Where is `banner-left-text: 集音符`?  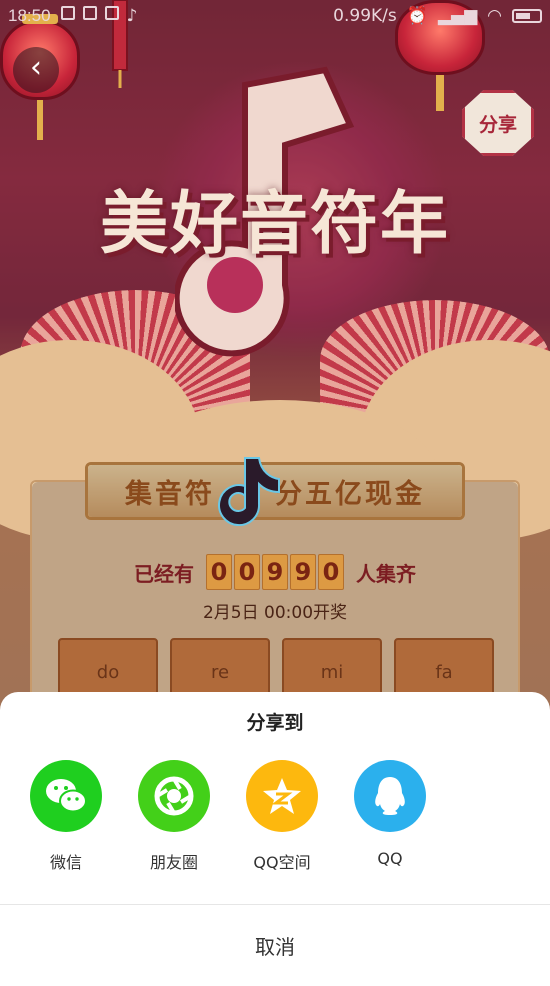
banner-left-text: 集音符 is located at coordinates (170, 494).